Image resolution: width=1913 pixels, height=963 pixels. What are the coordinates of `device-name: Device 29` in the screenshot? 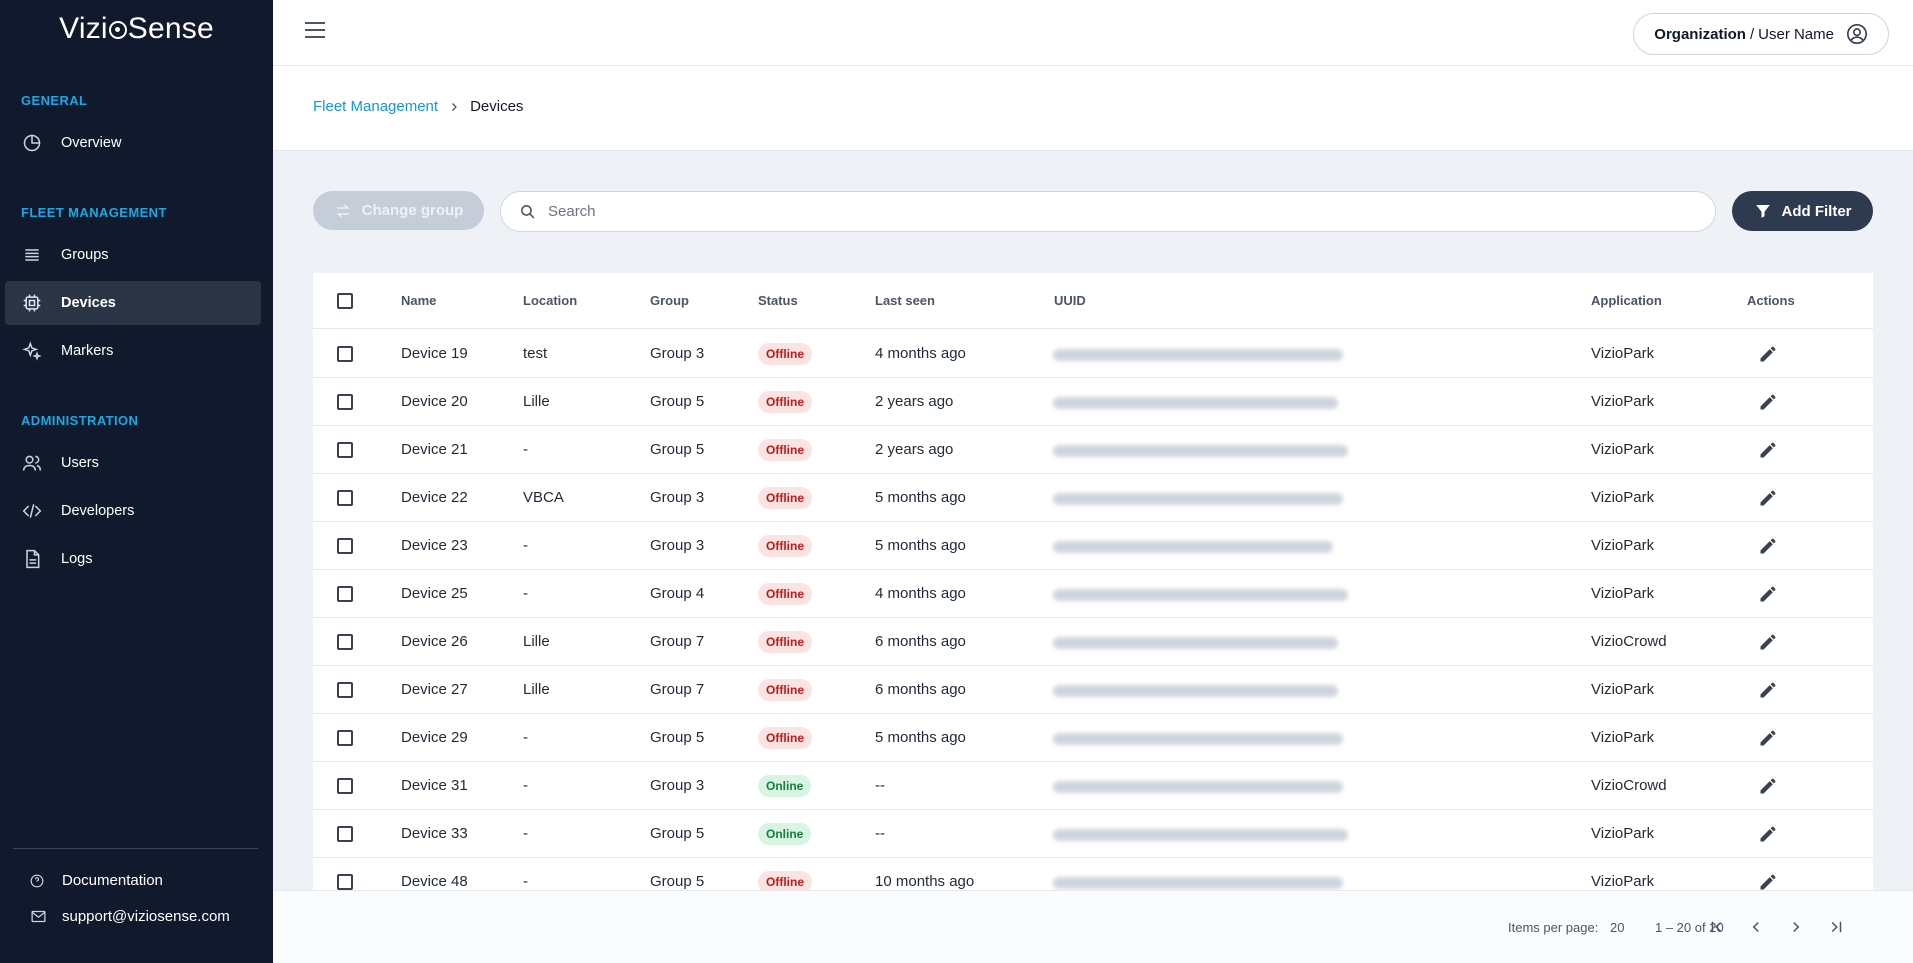 It's located at (434, 737).